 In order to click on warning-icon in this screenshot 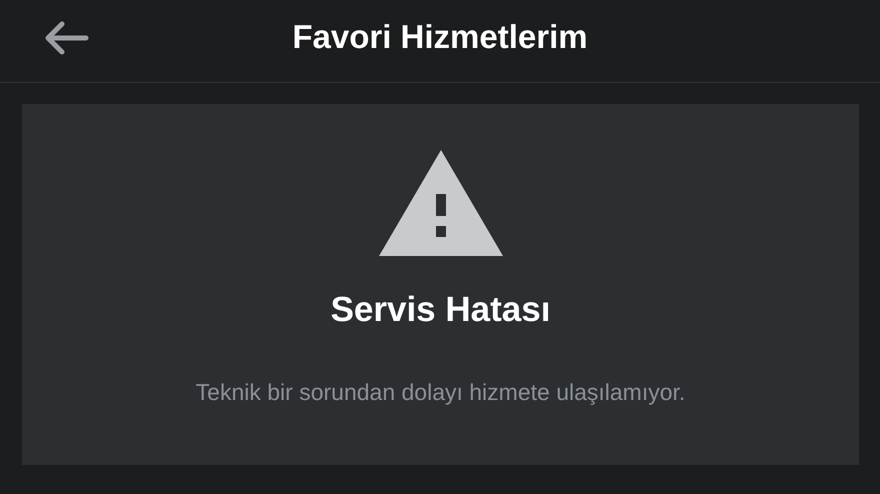, I will do `click(440, 203)`.